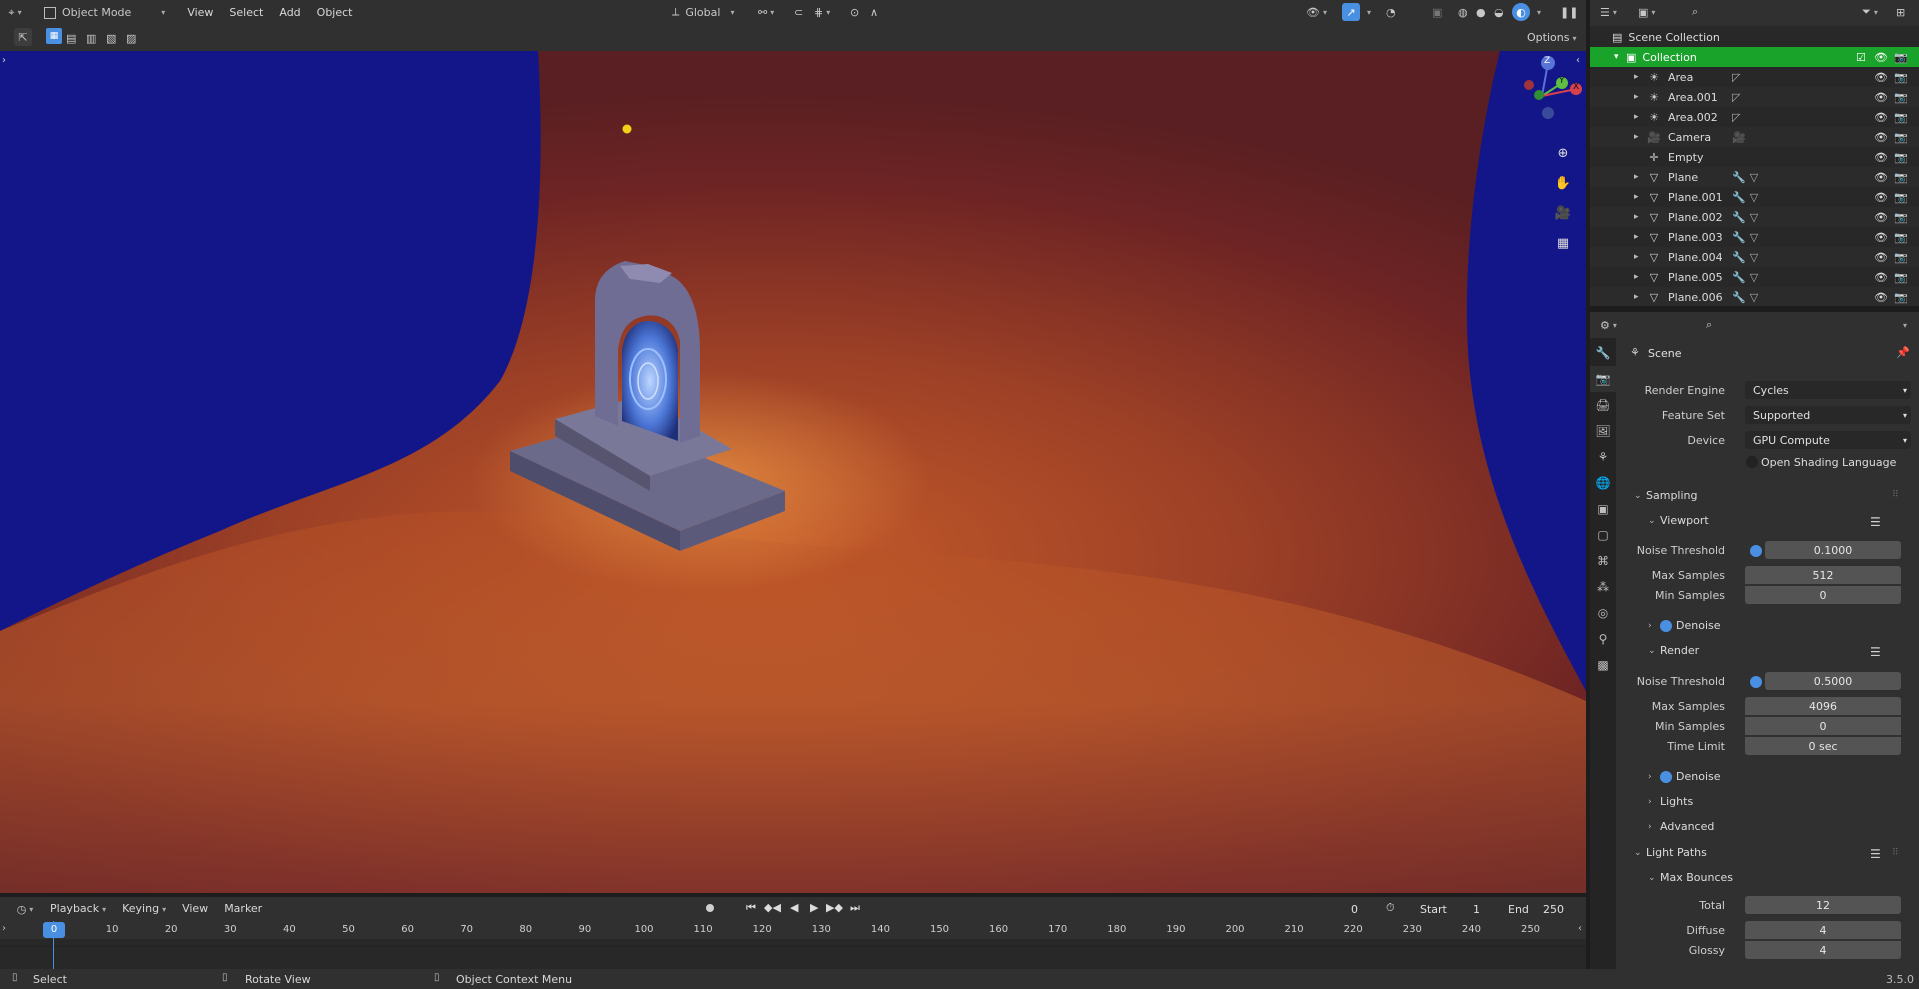 The width and height of the screenshot is (1919, 989). I want to click on next-keyframe-icon: ▶◆, so click(834, 907).